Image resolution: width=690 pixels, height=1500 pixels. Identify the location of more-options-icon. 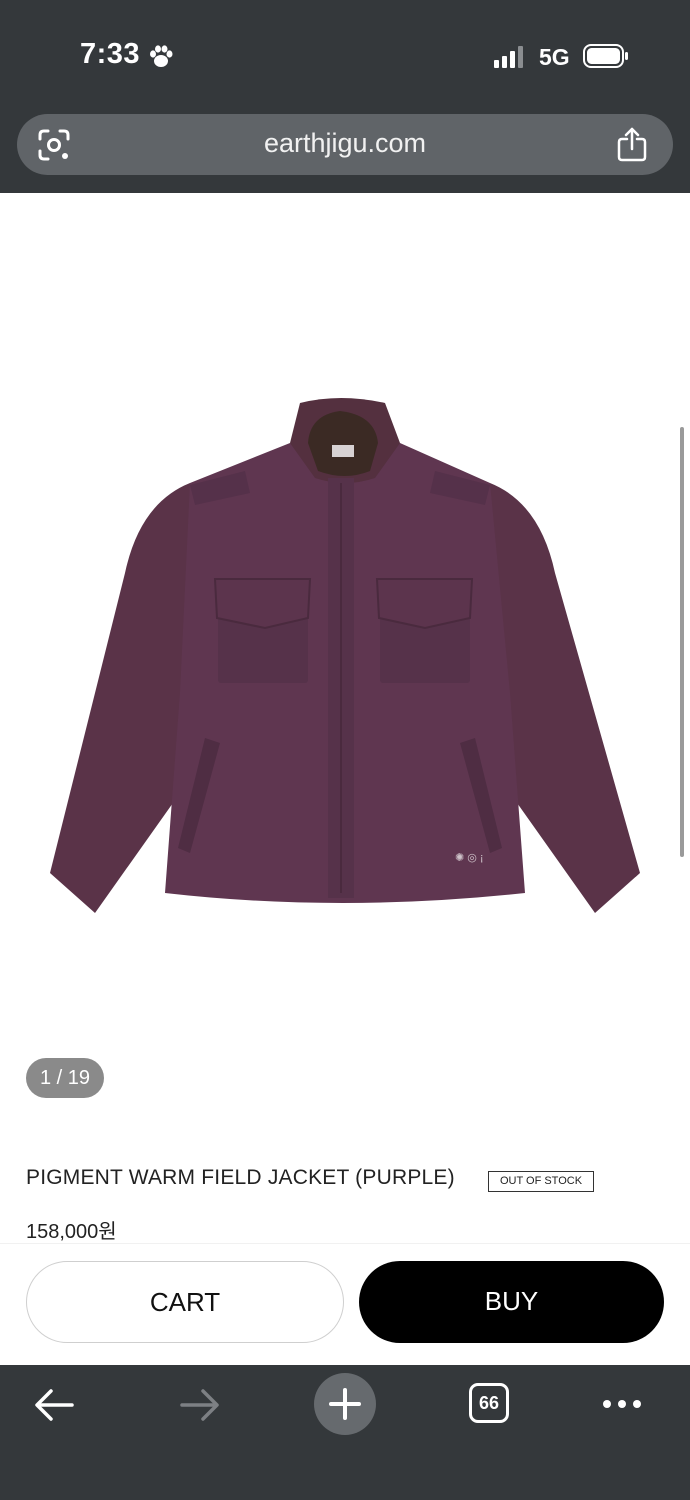
(622, 1404).